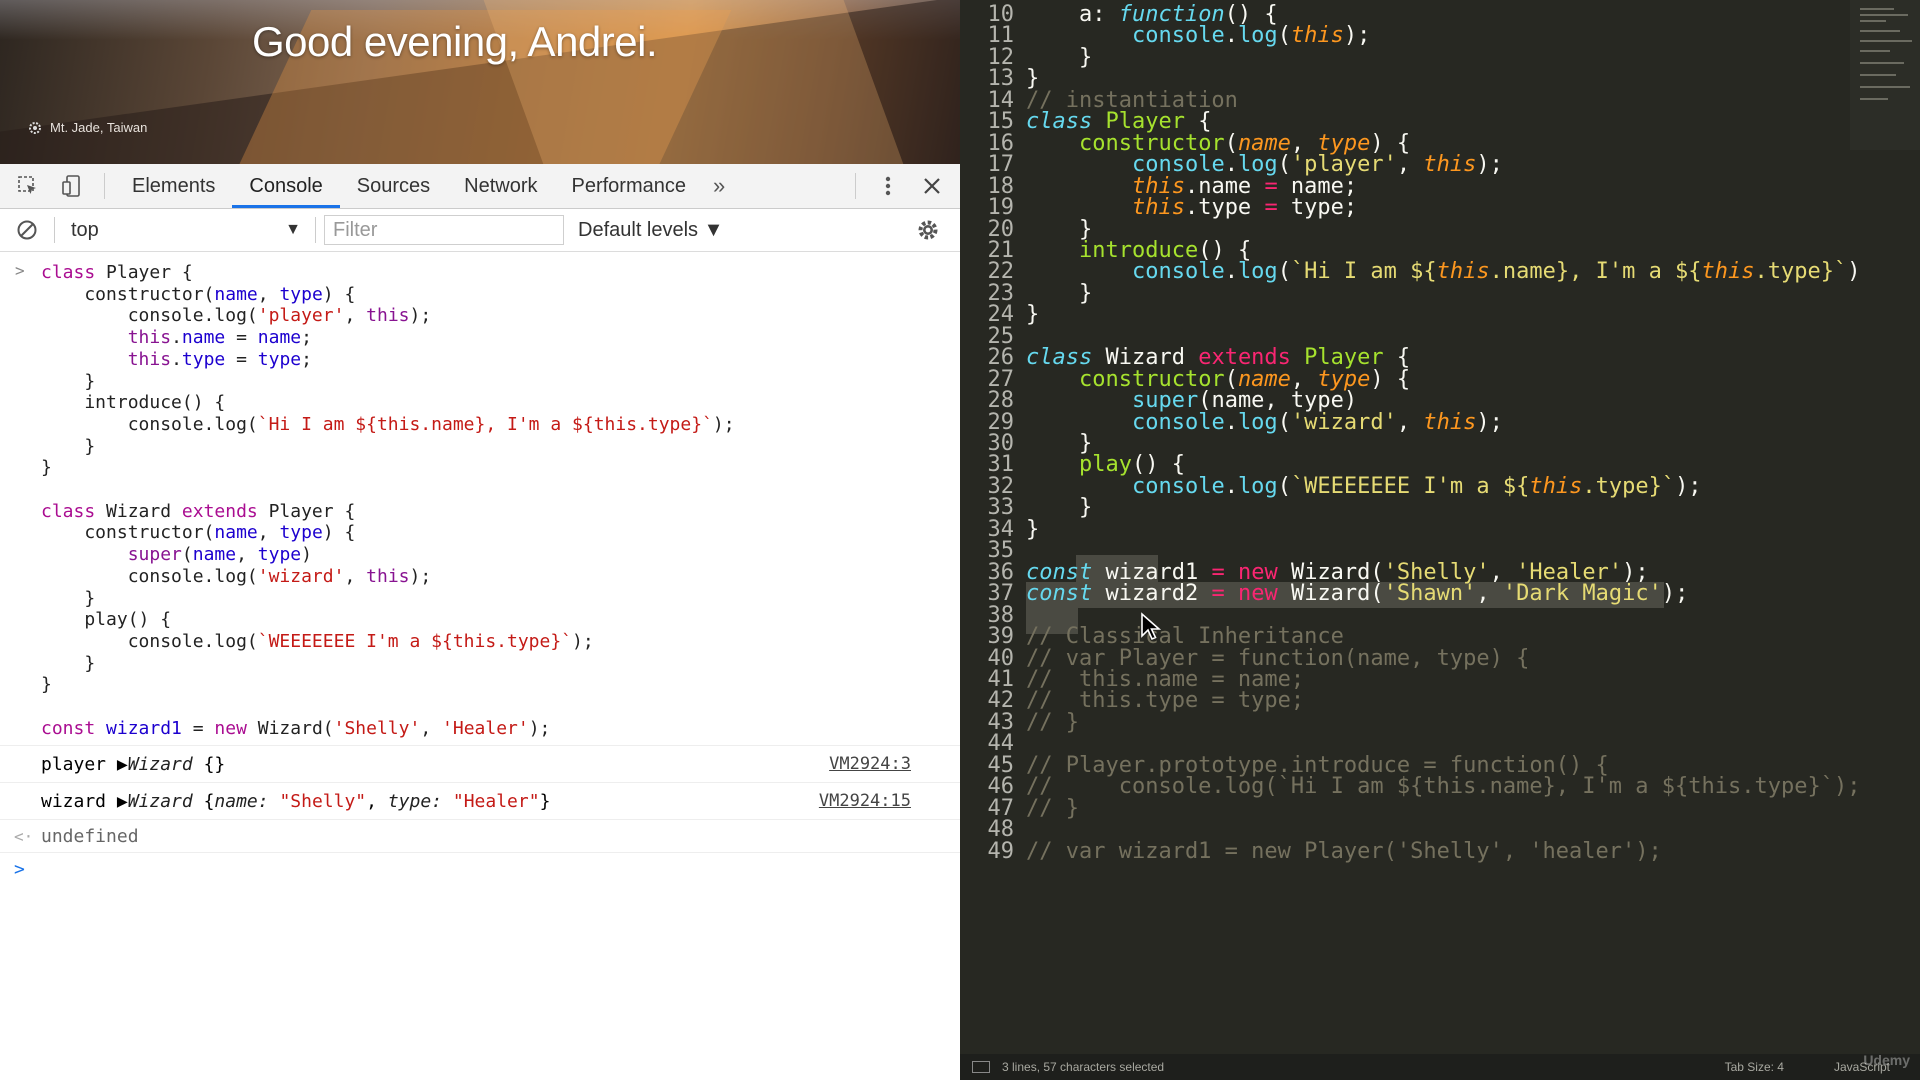 The width and height of the screenshot is (1920, 1080). Describe the element at coordinates (455, 41) in the screenshot. I see `greeting-text: Good evening, Andrei.` at that location.